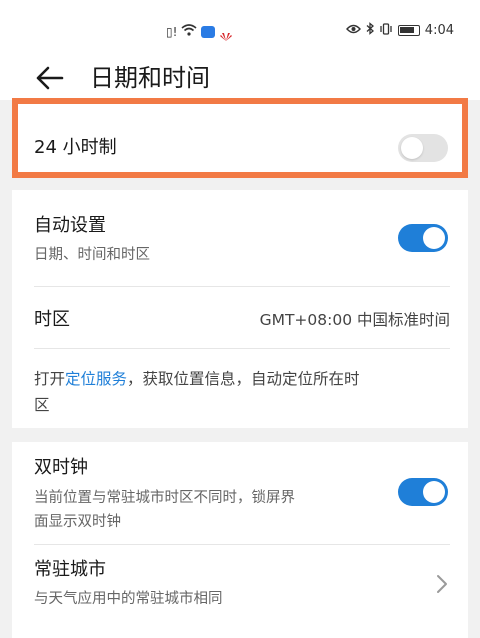  What do you see at coordinates (70, 569) in the screenshot?
I see `home-city-title: 常驻城市` at bounding box center [70, 569].